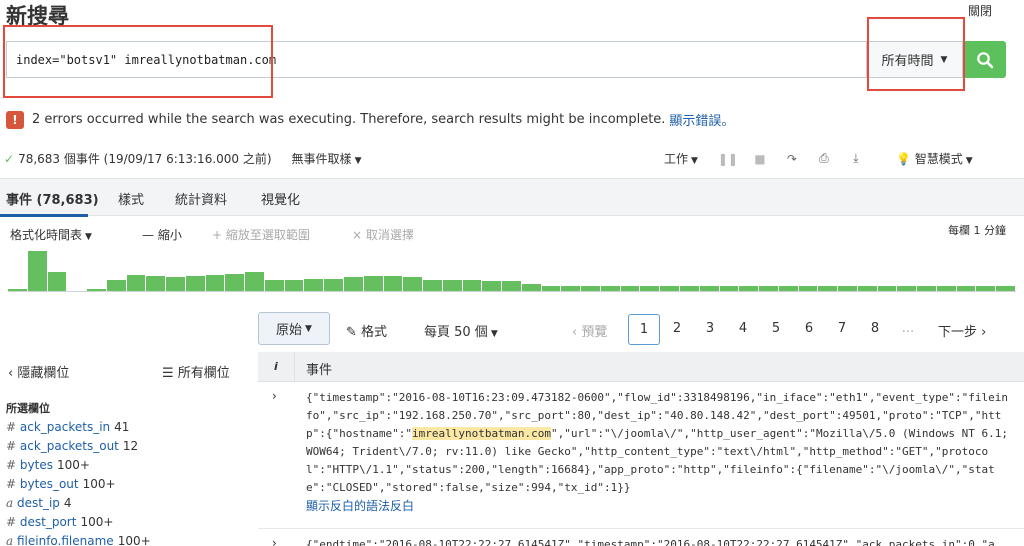  Describe the element at coordinates (856, 158) in the screenshot. I see `export-icon: ⤓` at that location.